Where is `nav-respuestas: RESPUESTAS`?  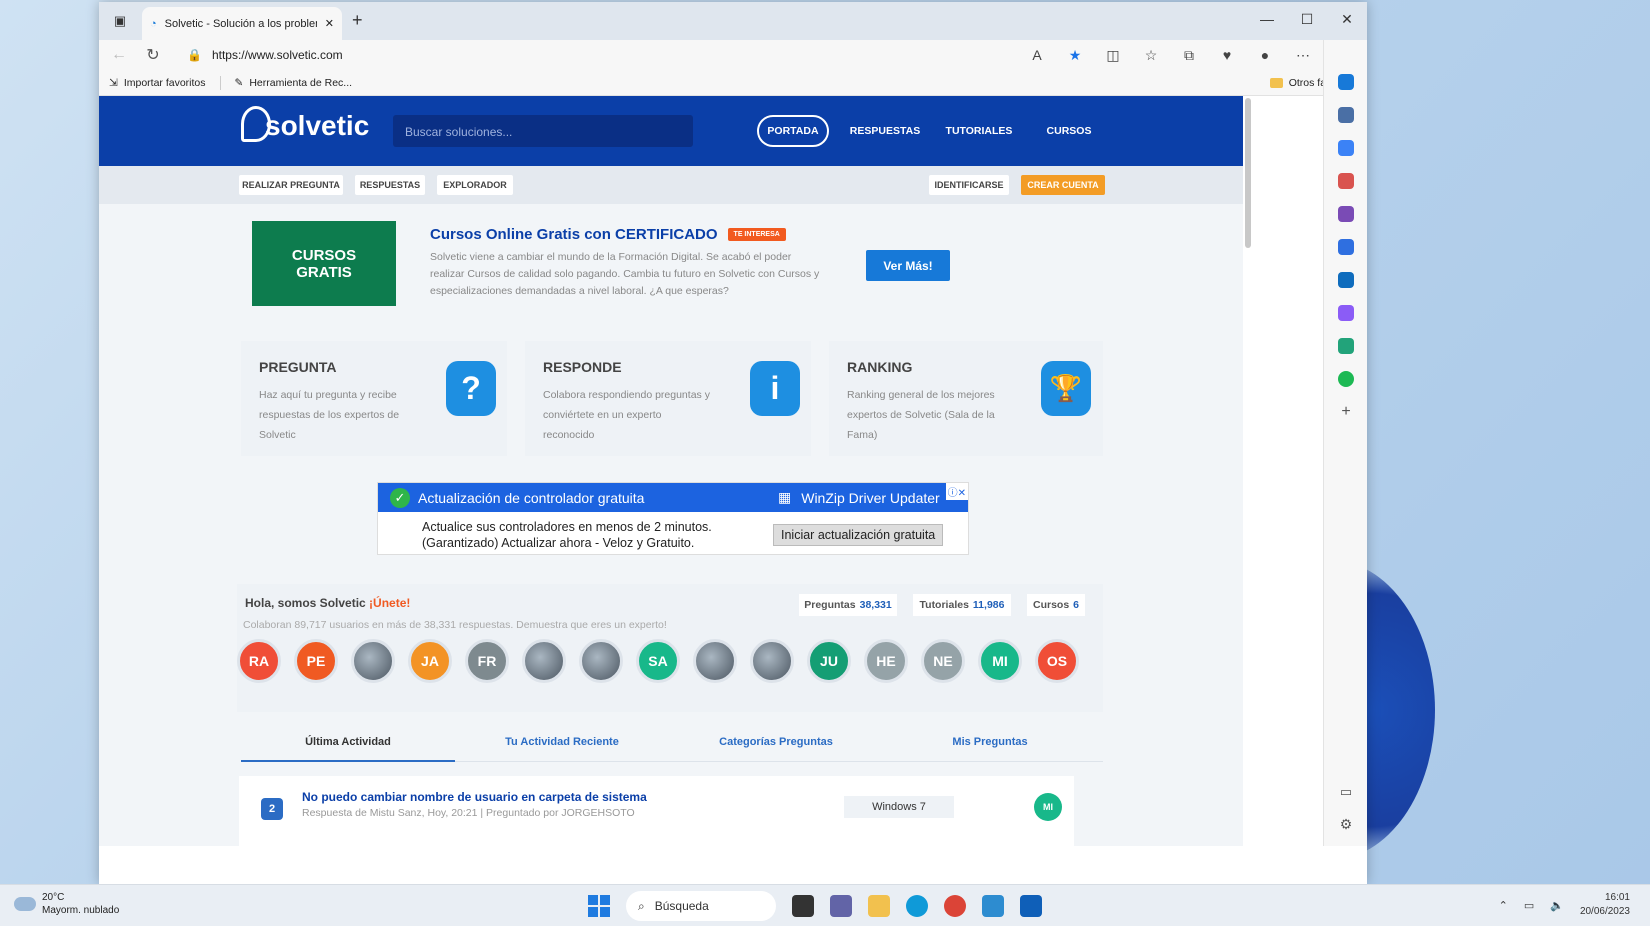 nav-respuestas: RESPUESTAS is located at coordinates (885, 131).